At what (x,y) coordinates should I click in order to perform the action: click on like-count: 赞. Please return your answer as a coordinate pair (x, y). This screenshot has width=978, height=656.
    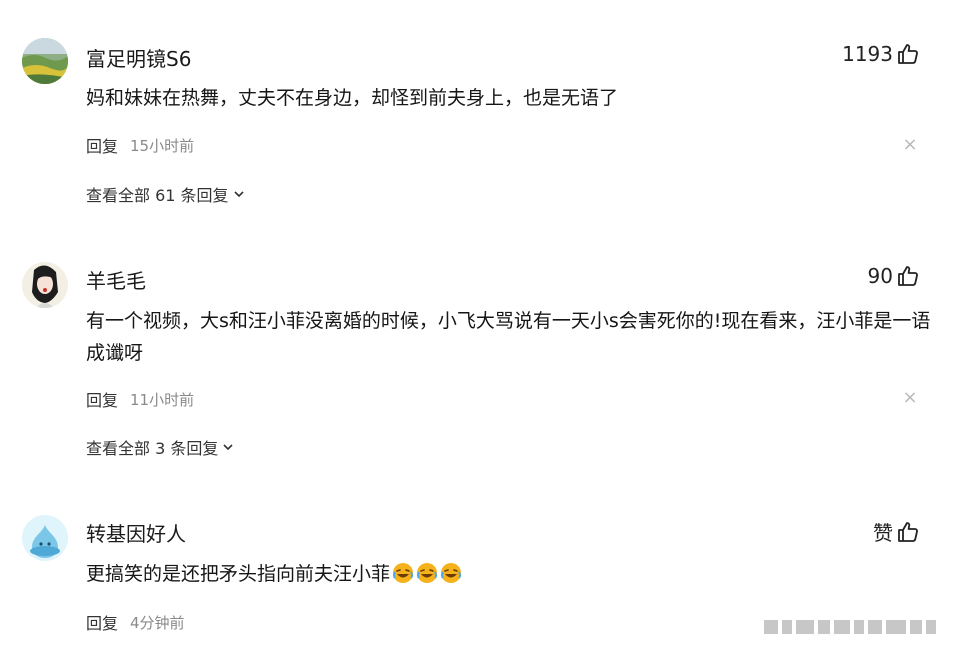
    Looking at the image, I should click on (883, 533).